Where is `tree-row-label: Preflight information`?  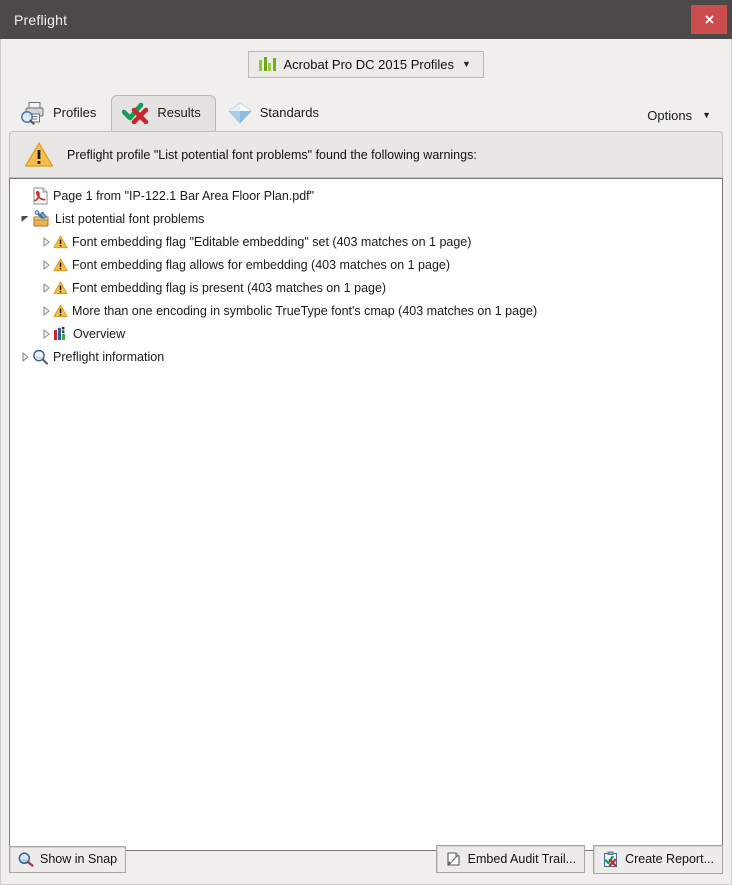
tree-row-label: Preflight information is located at coordinates (109, 356).